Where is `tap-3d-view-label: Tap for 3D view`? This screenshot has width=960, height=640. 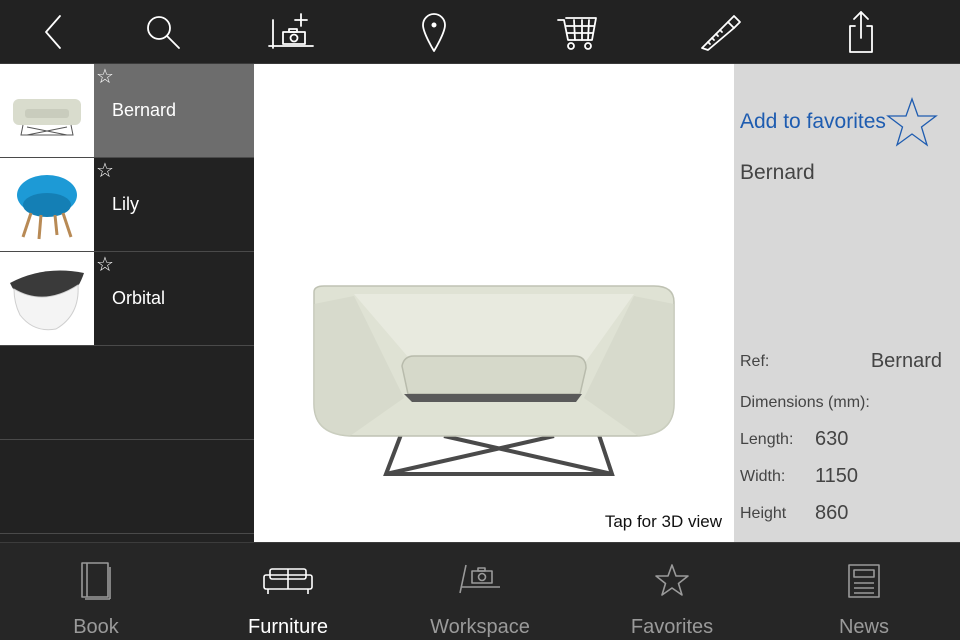 tap-3d-view-label: Tap for 3D view is located at coordinates (663, 522).